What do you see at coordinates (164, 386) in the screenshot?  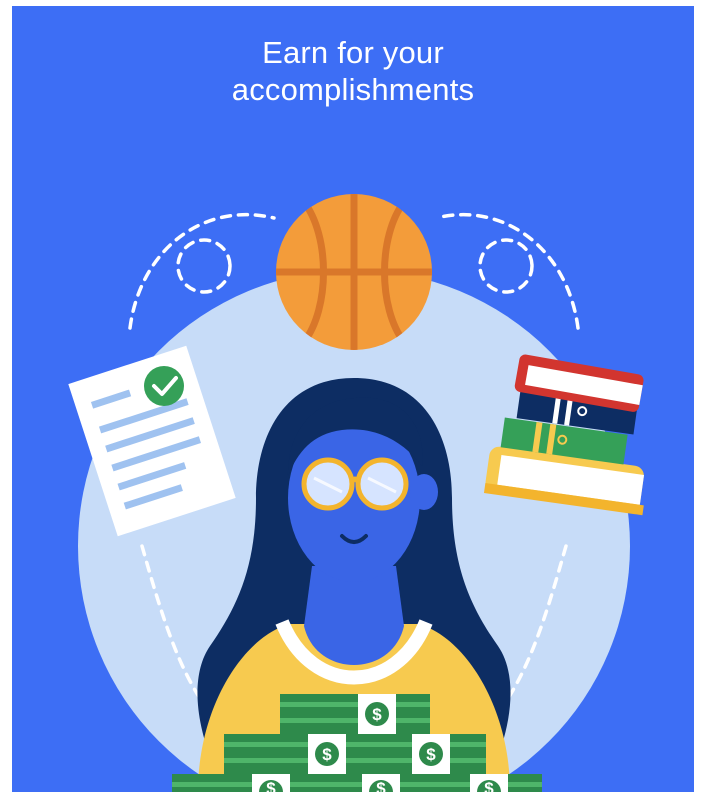 I see `check-icon` at bounding box center [164, 386].